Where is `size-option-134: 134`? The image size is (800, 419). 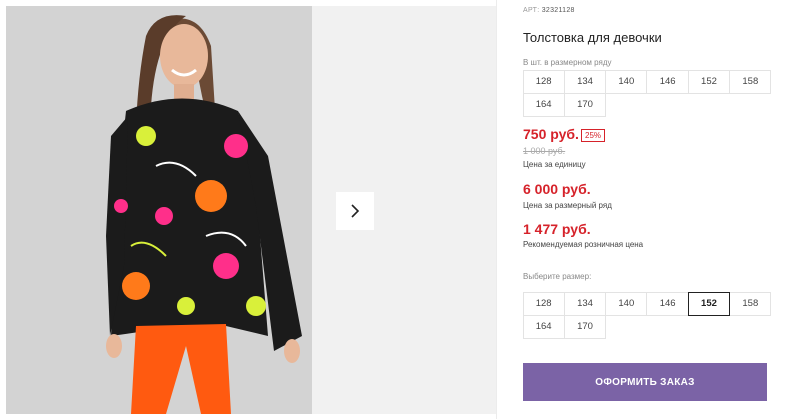 size-option-134: 134 is located at coordinates (585, 303).